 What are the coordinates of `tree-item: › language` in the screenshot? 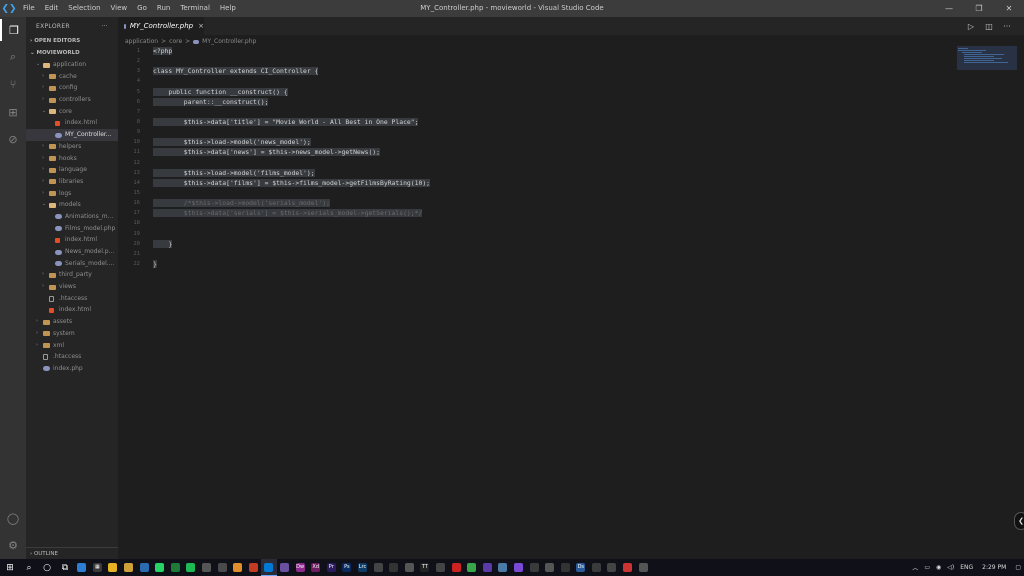 It's located at (72, 170).